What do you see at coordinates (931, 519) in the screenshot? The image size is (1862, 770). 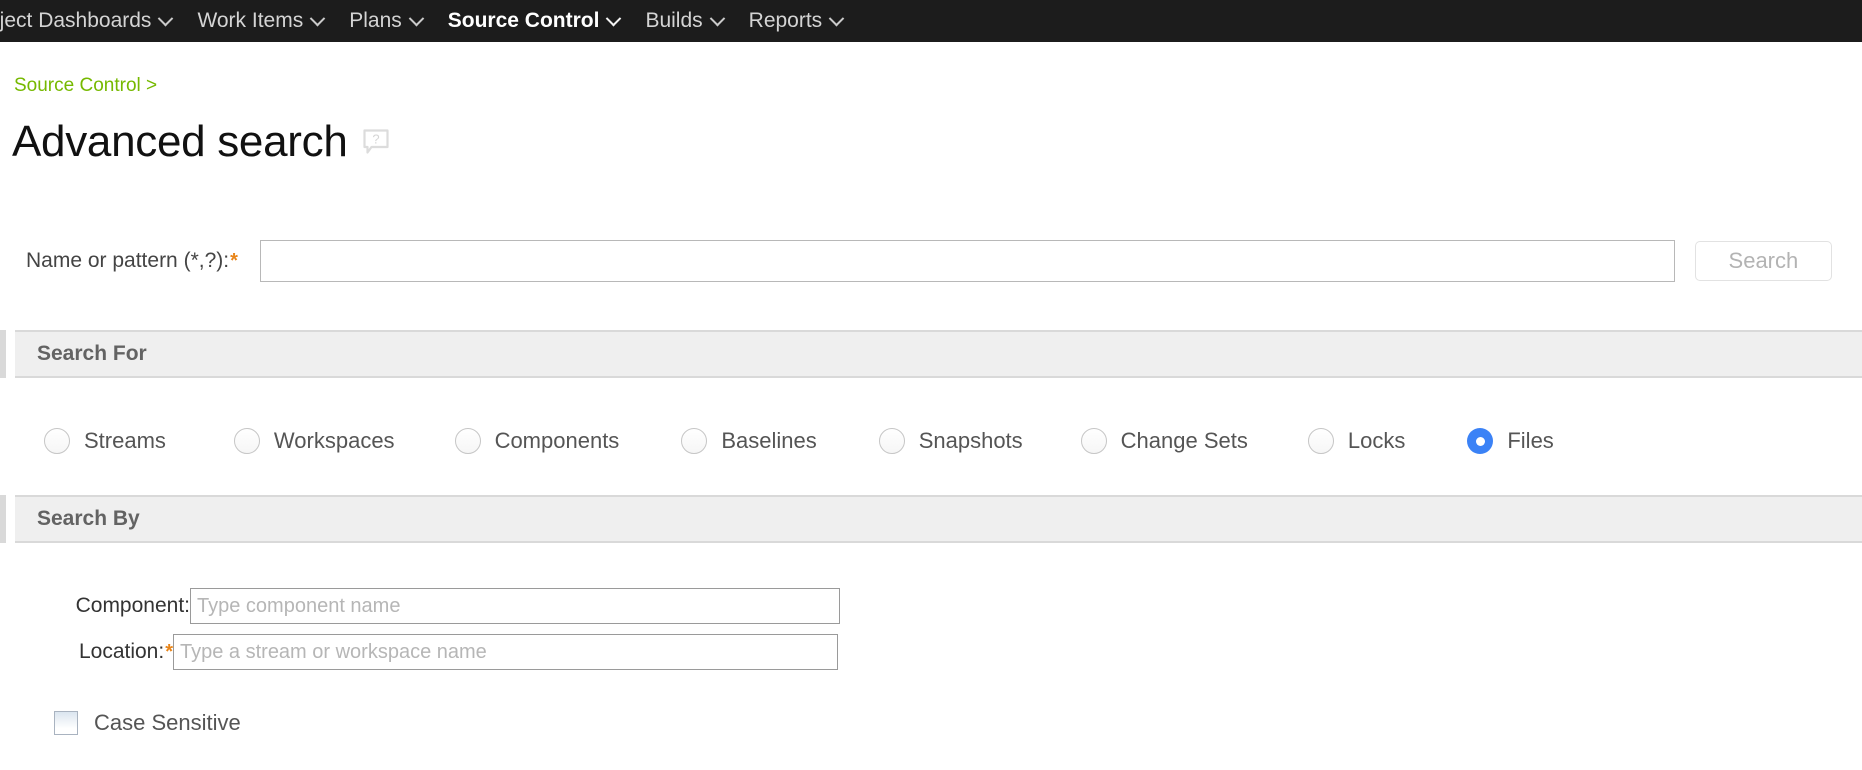 I see `search-by-section-header: Search By` at bounding box center [931, 519].